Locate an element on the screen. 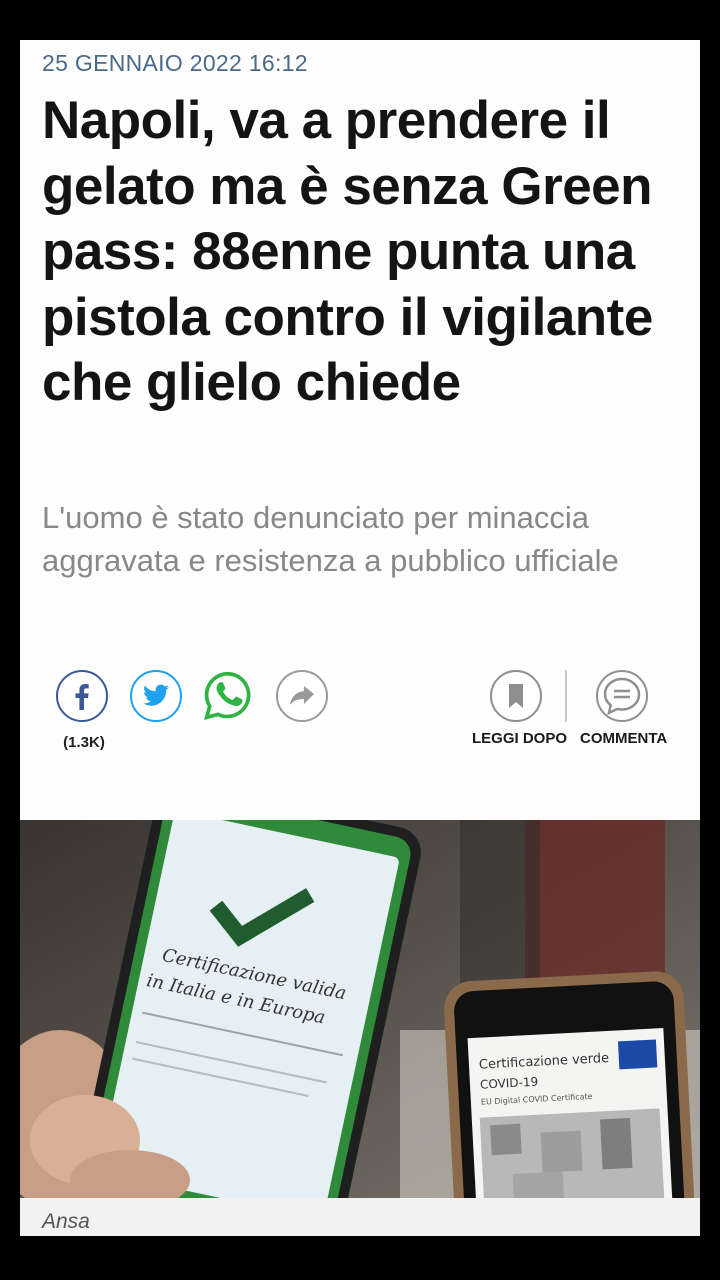 The height and width of the screenshot is (1280, 720). status-bar is located at coordinates (360, 20).